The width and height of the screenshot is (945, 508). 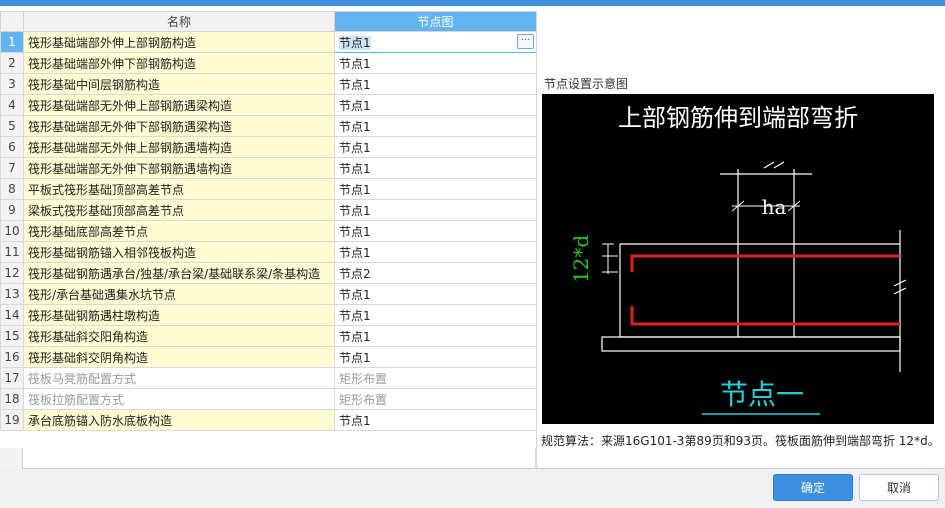 I want to click on table-row: 3 筏形基础中间层钢筋构造 节点1, so click(x=268, y=84).